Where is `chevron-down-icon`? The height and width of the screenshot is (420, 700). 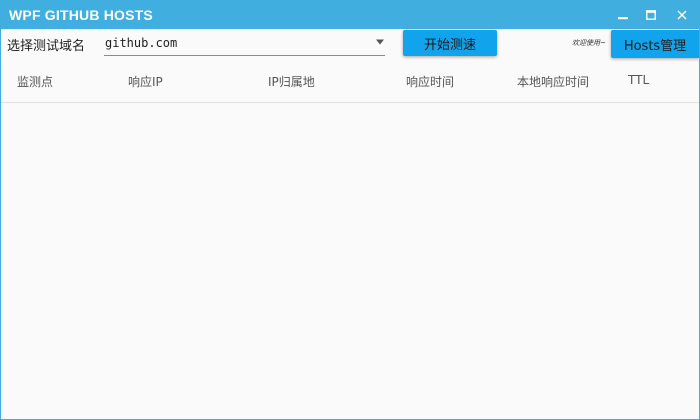 chevron-down-icon is located at coordinates (380, 42).